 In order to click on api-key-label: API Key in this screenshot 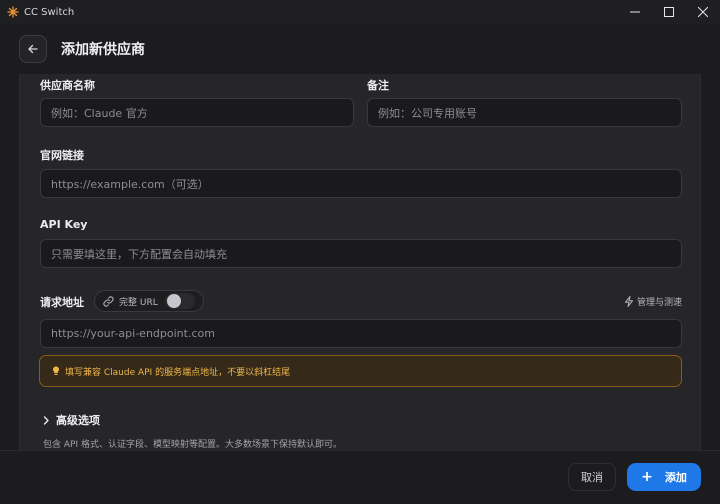, I will do `click(64, 224)`.